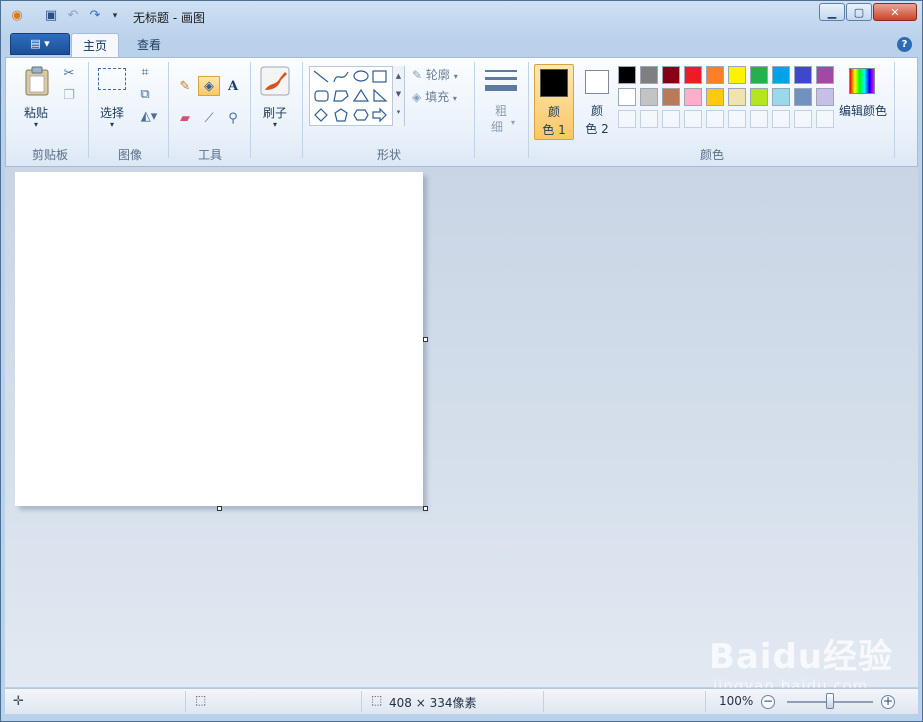 Image resolution: width=923 pixels, height=722 pixels. Describe the element at coordinates (209, 155) in the screenshot. I see `tools-group-label: 工具` at that location.